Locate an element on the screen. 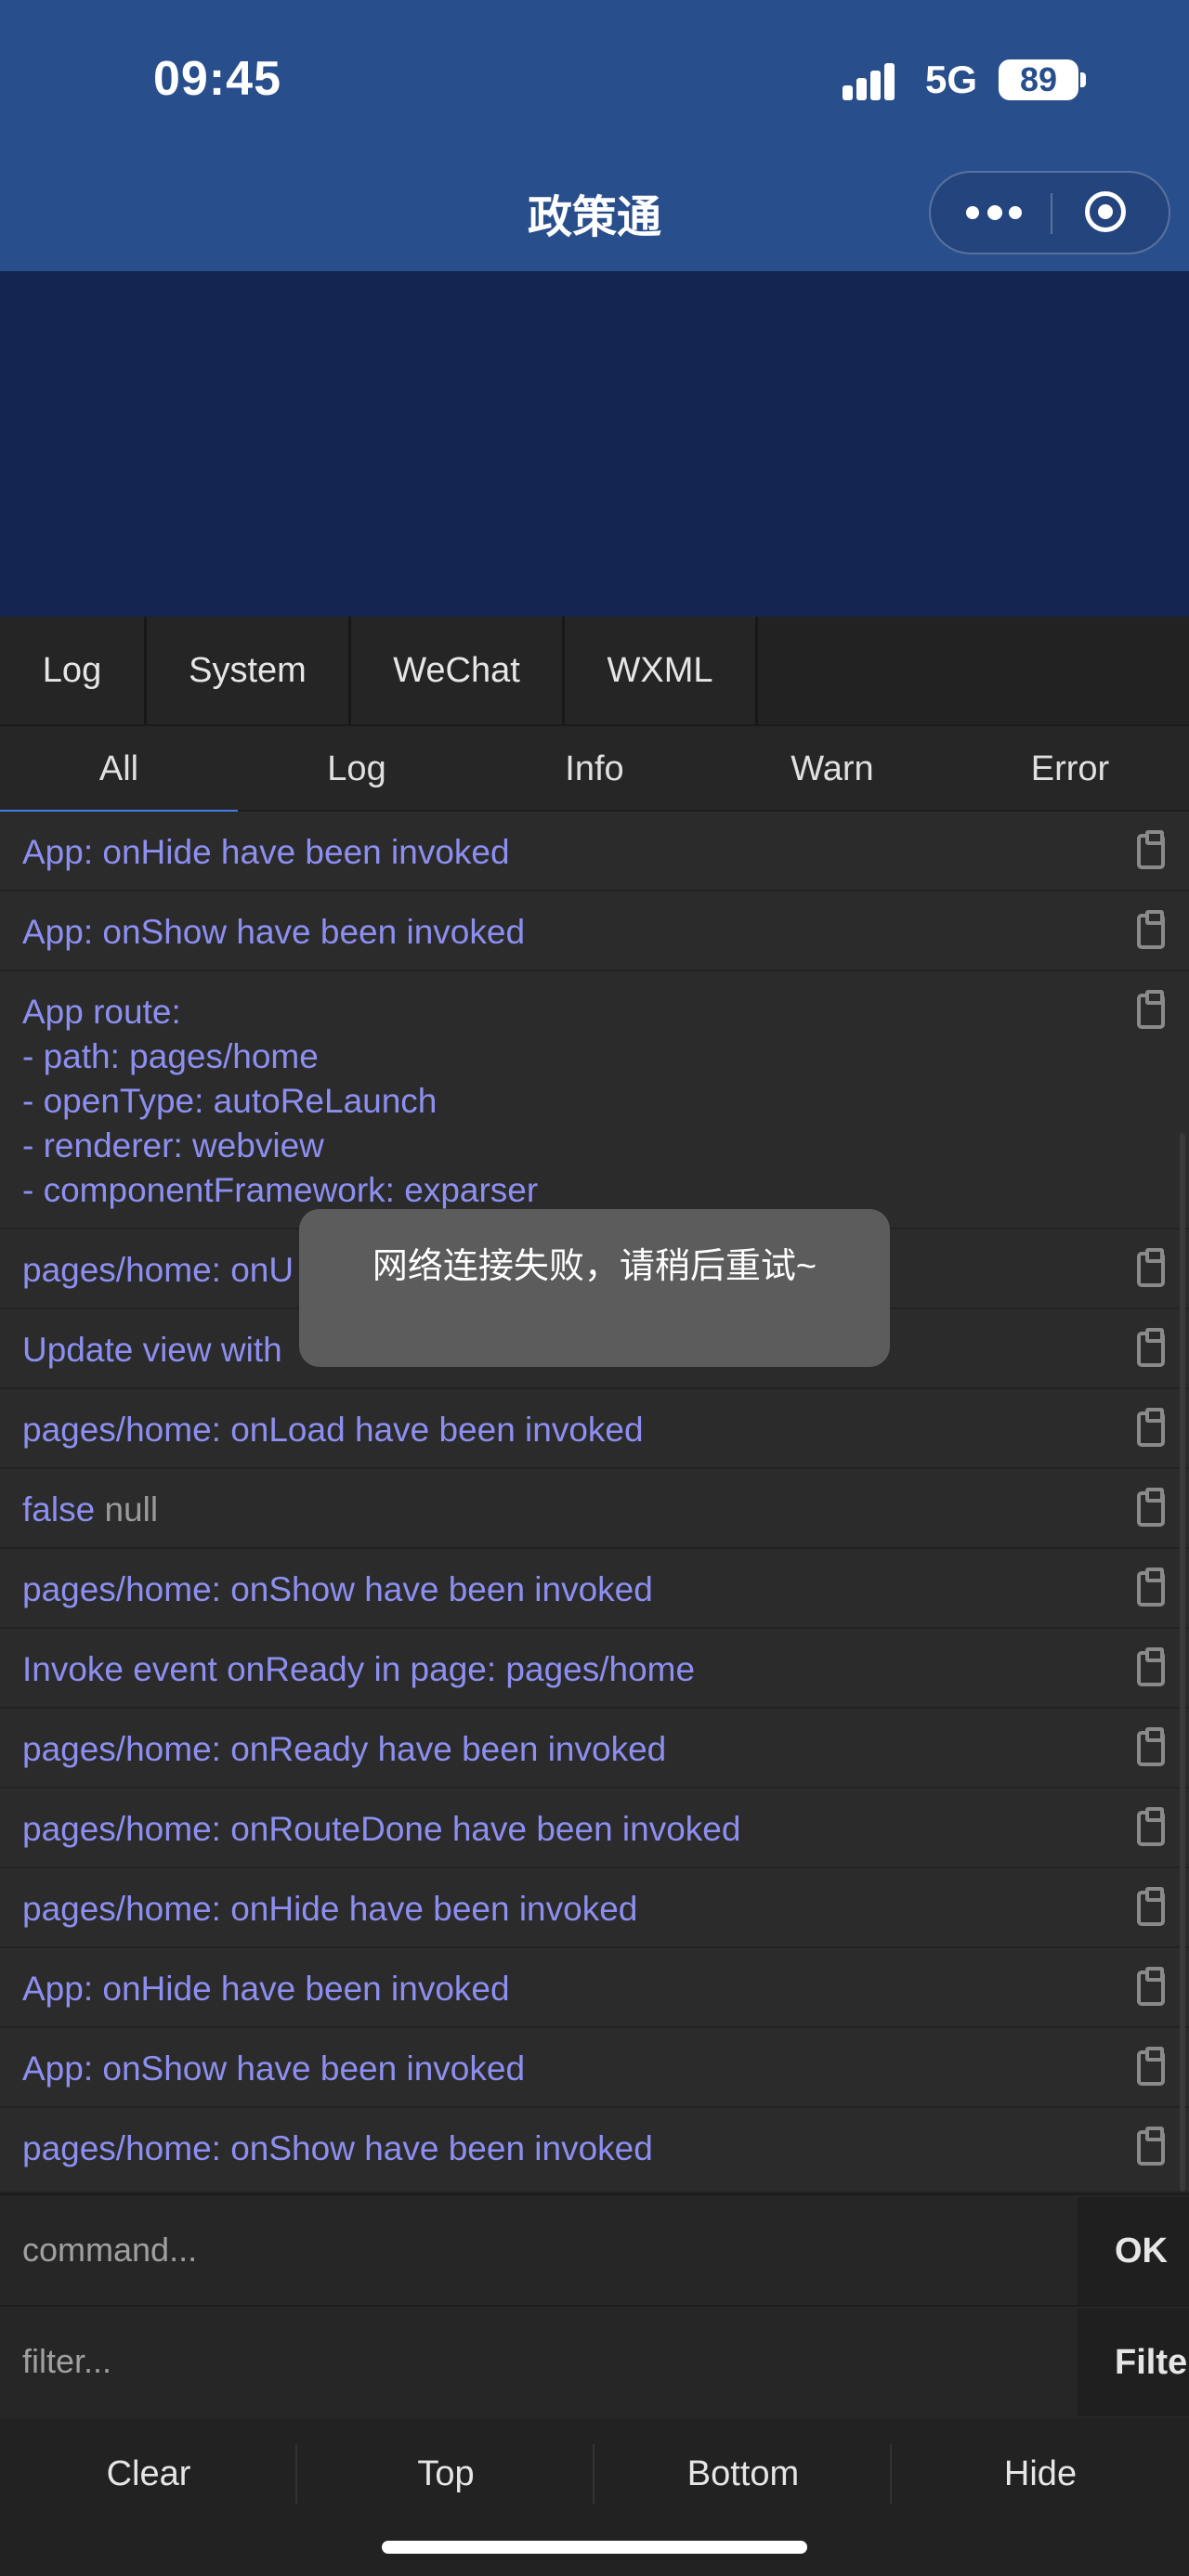 The image size is (1189, 2576). bottom-button: Bottom is located at coordinates (743, 2474).